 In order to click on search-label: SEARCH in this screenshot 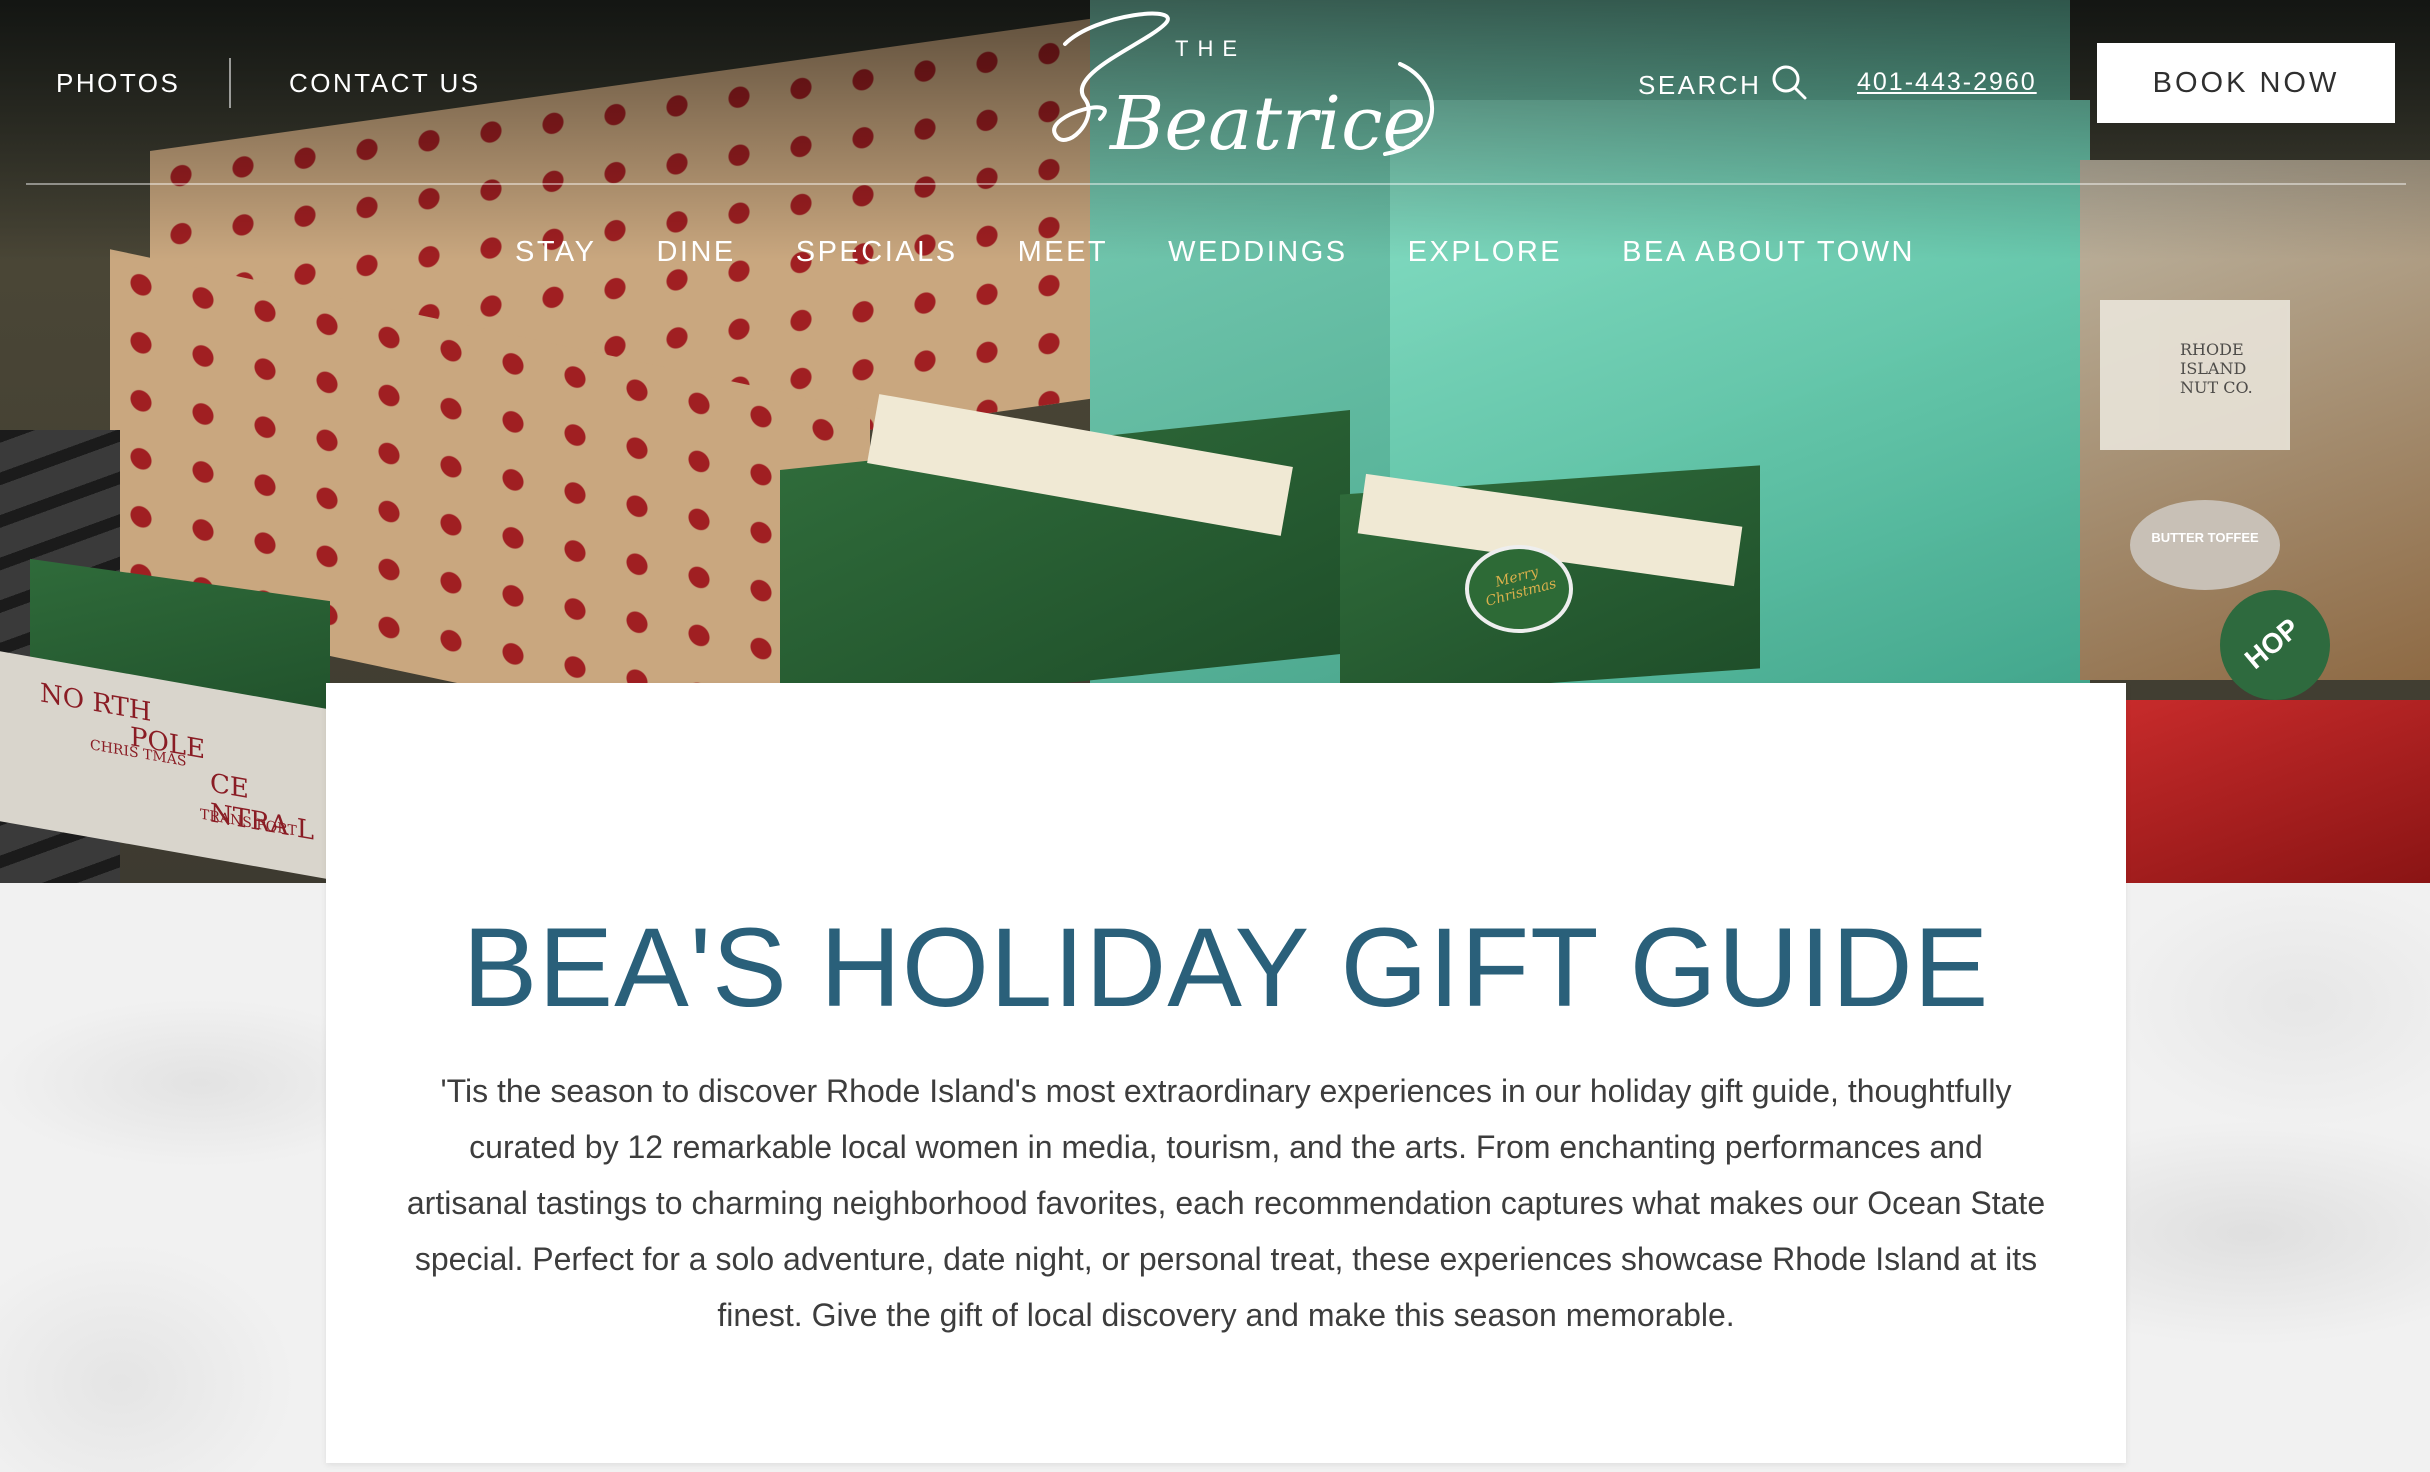, I will do `click(1700, 85)`.